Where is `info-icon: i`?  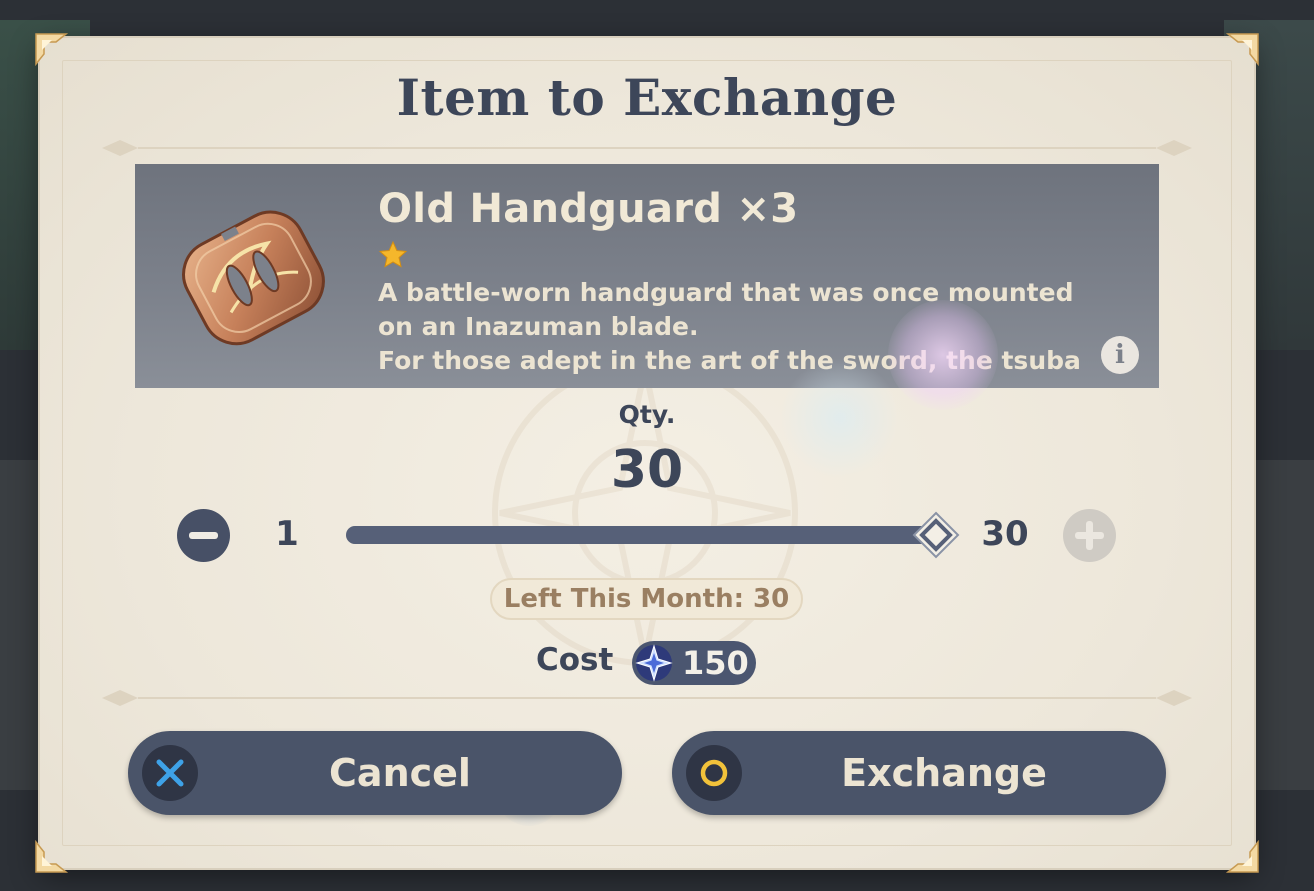
info-icon: i is located at coordinates (1120, 355).